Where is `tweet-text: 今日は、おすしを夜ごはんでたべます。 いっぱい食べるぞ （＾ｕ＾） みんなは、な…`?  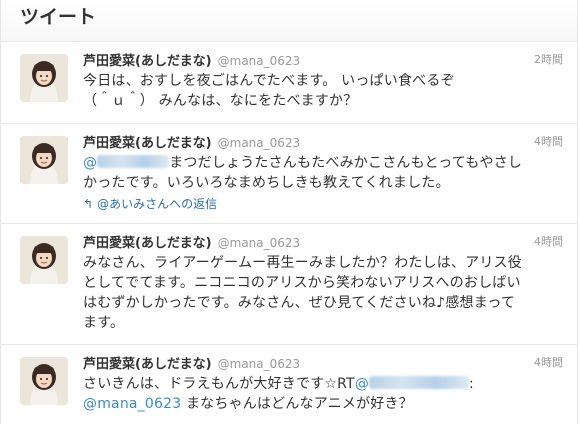
tweet-text: 今日は、おすしを夜ごはんでたべます。 いっぱい食べるぞ （＾ｕ＾） みんなは、な… is located at coordinates (269, 91).